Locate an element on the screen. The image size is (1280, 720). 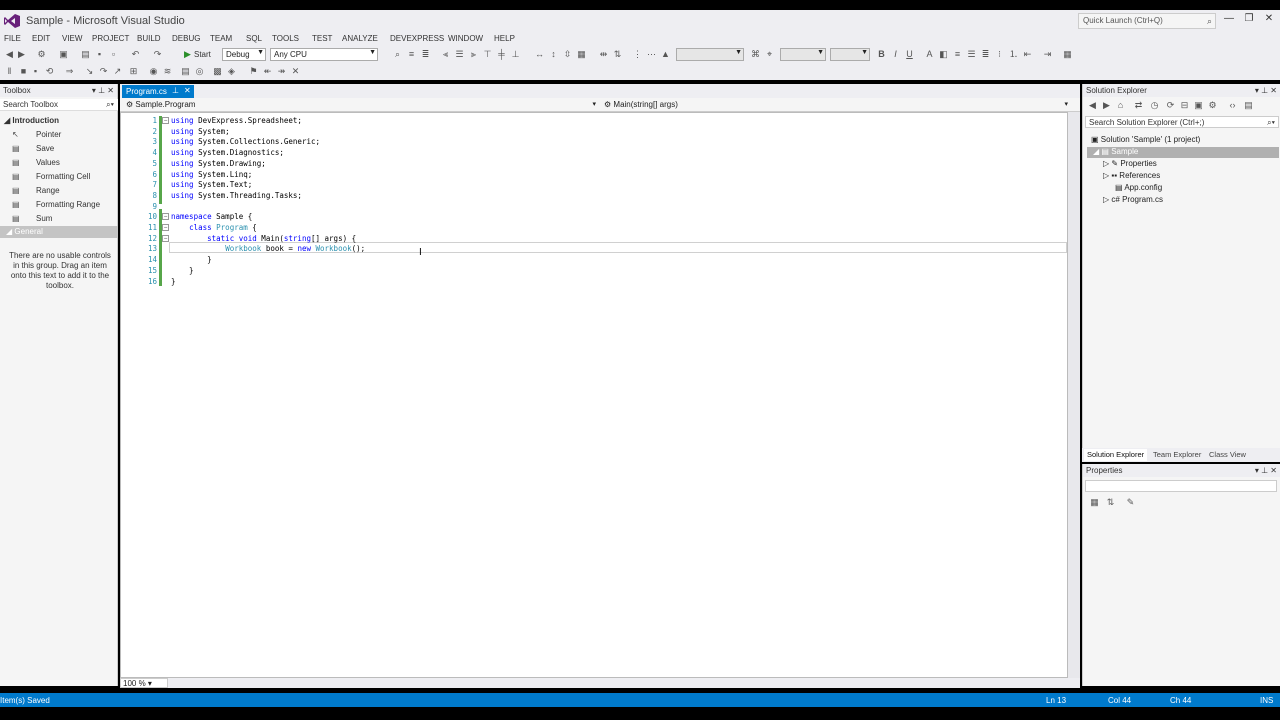
start-icon: ▶ is located at coordinates (187, 54).